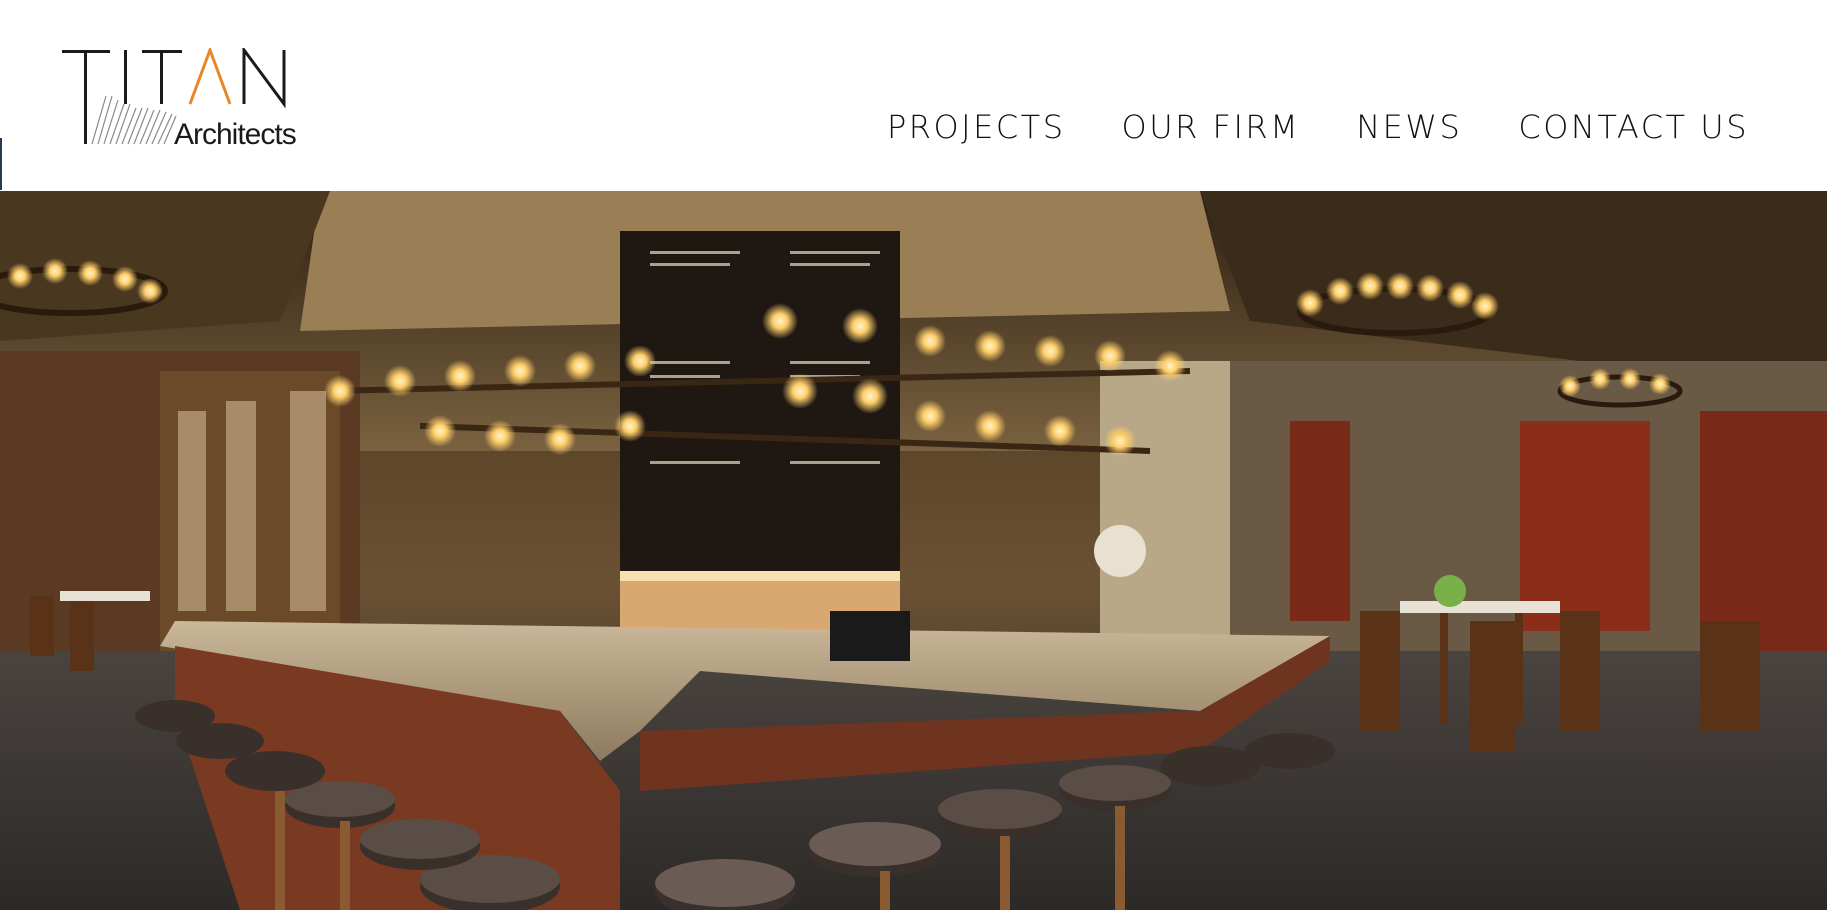 This screenshot has height=910, width=1827. What do you see at coordinates (235, 134) in the screenshot?
I see `logo-subtitle: Architects` at bounding box center [235, 134].